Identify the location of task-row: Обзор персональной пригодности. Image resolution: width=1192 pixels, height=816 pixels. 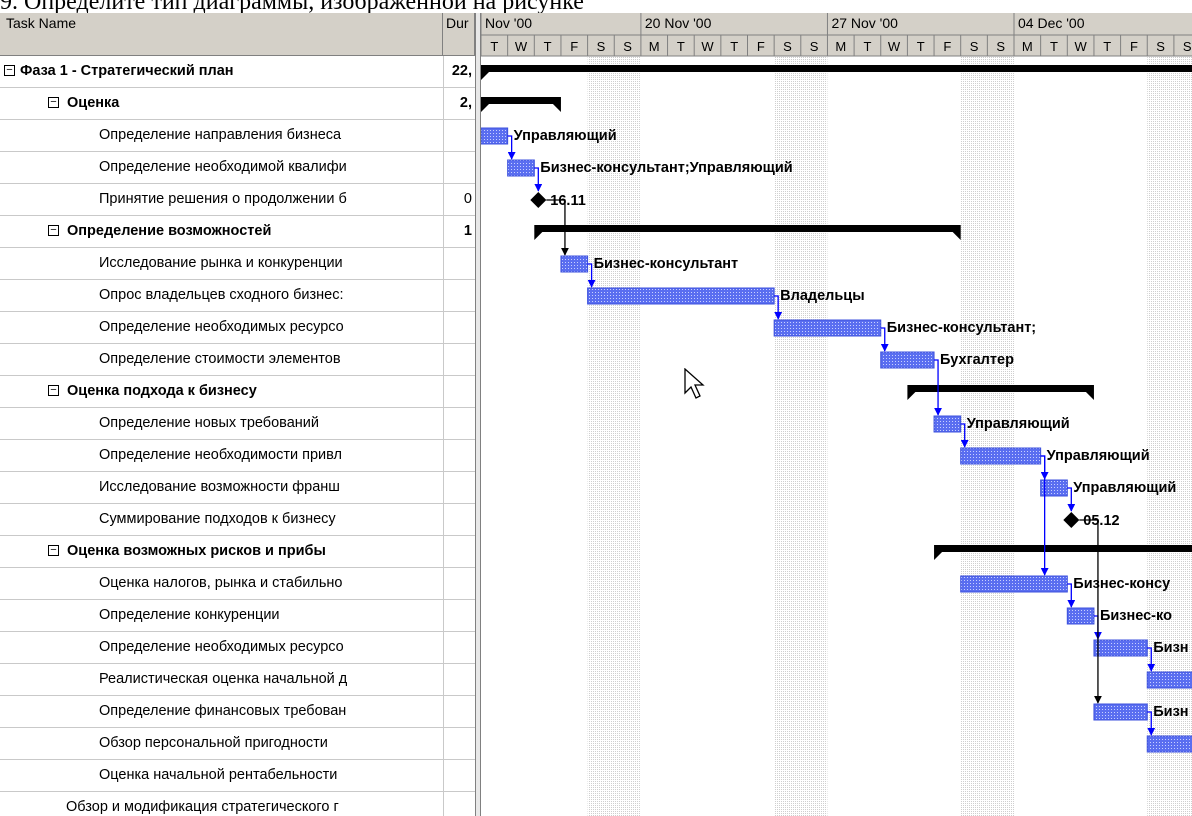
(237, 744).